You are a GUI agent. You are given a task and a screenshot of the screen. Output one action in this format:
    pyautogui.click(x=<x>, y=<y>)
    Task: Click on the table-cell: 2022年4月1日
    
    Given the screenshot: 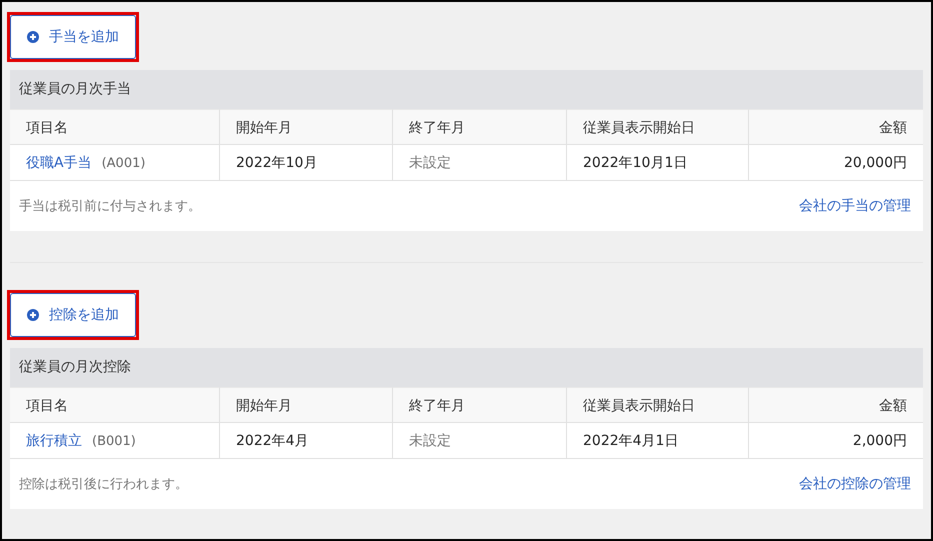 What is the action you would take?
    pyautogui.click(x=658, y=441)
    